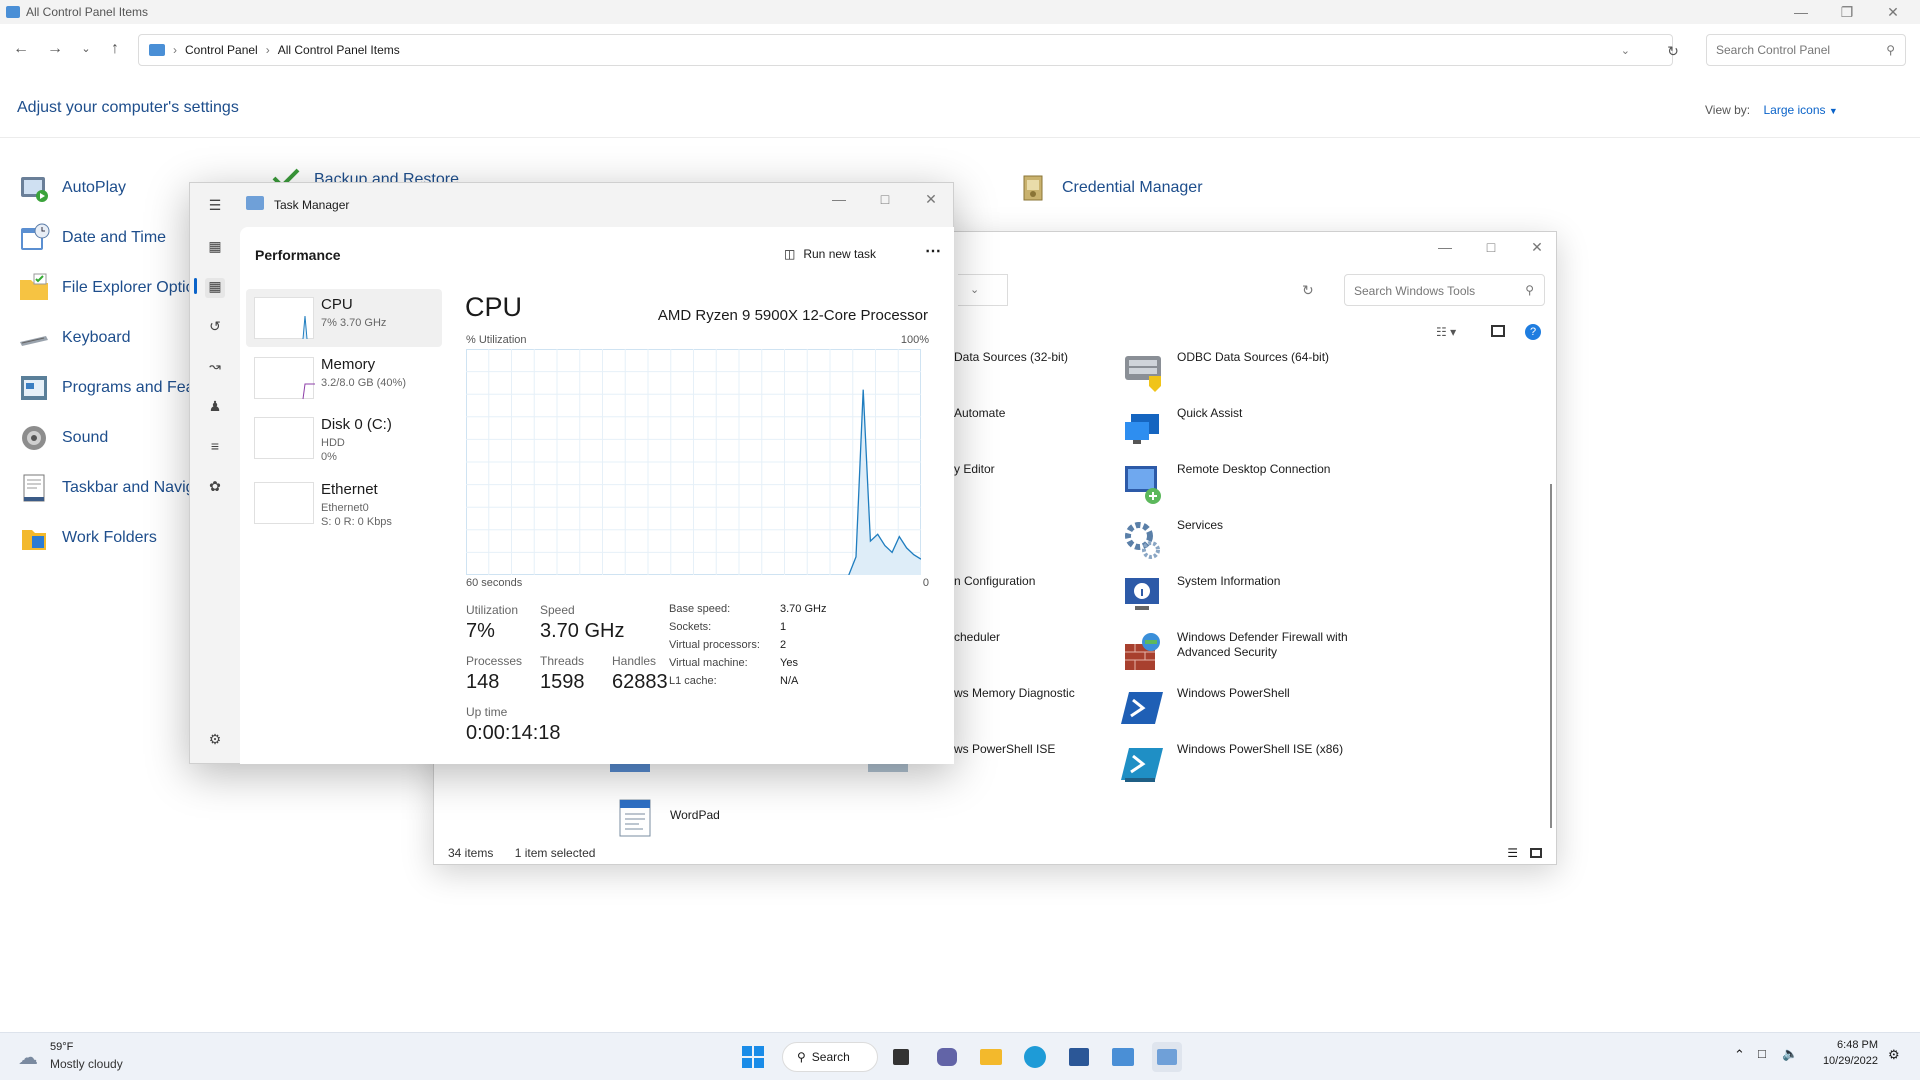 This screenshot has height=1080, width=1920. Describe the element at coordinates (483, 682) in the screenshot. I see `processes-value: 148` at that location.